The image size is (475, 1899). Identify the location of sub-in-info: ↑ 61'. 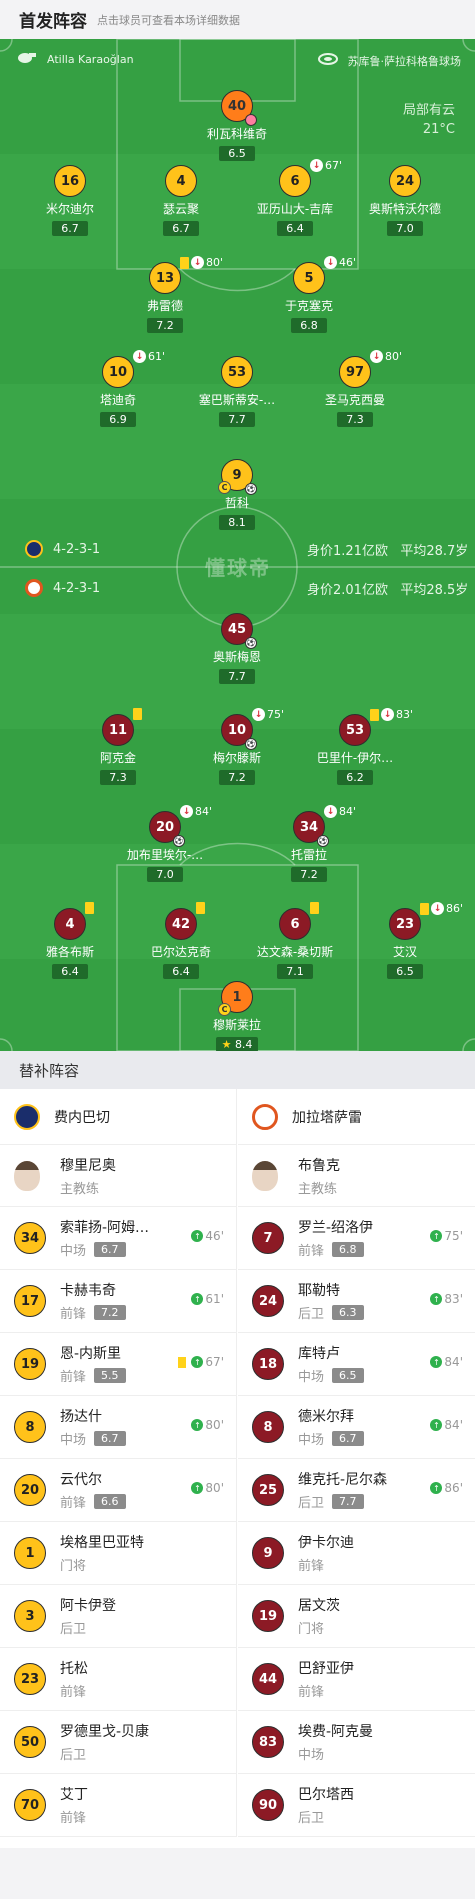
(207, 1299).